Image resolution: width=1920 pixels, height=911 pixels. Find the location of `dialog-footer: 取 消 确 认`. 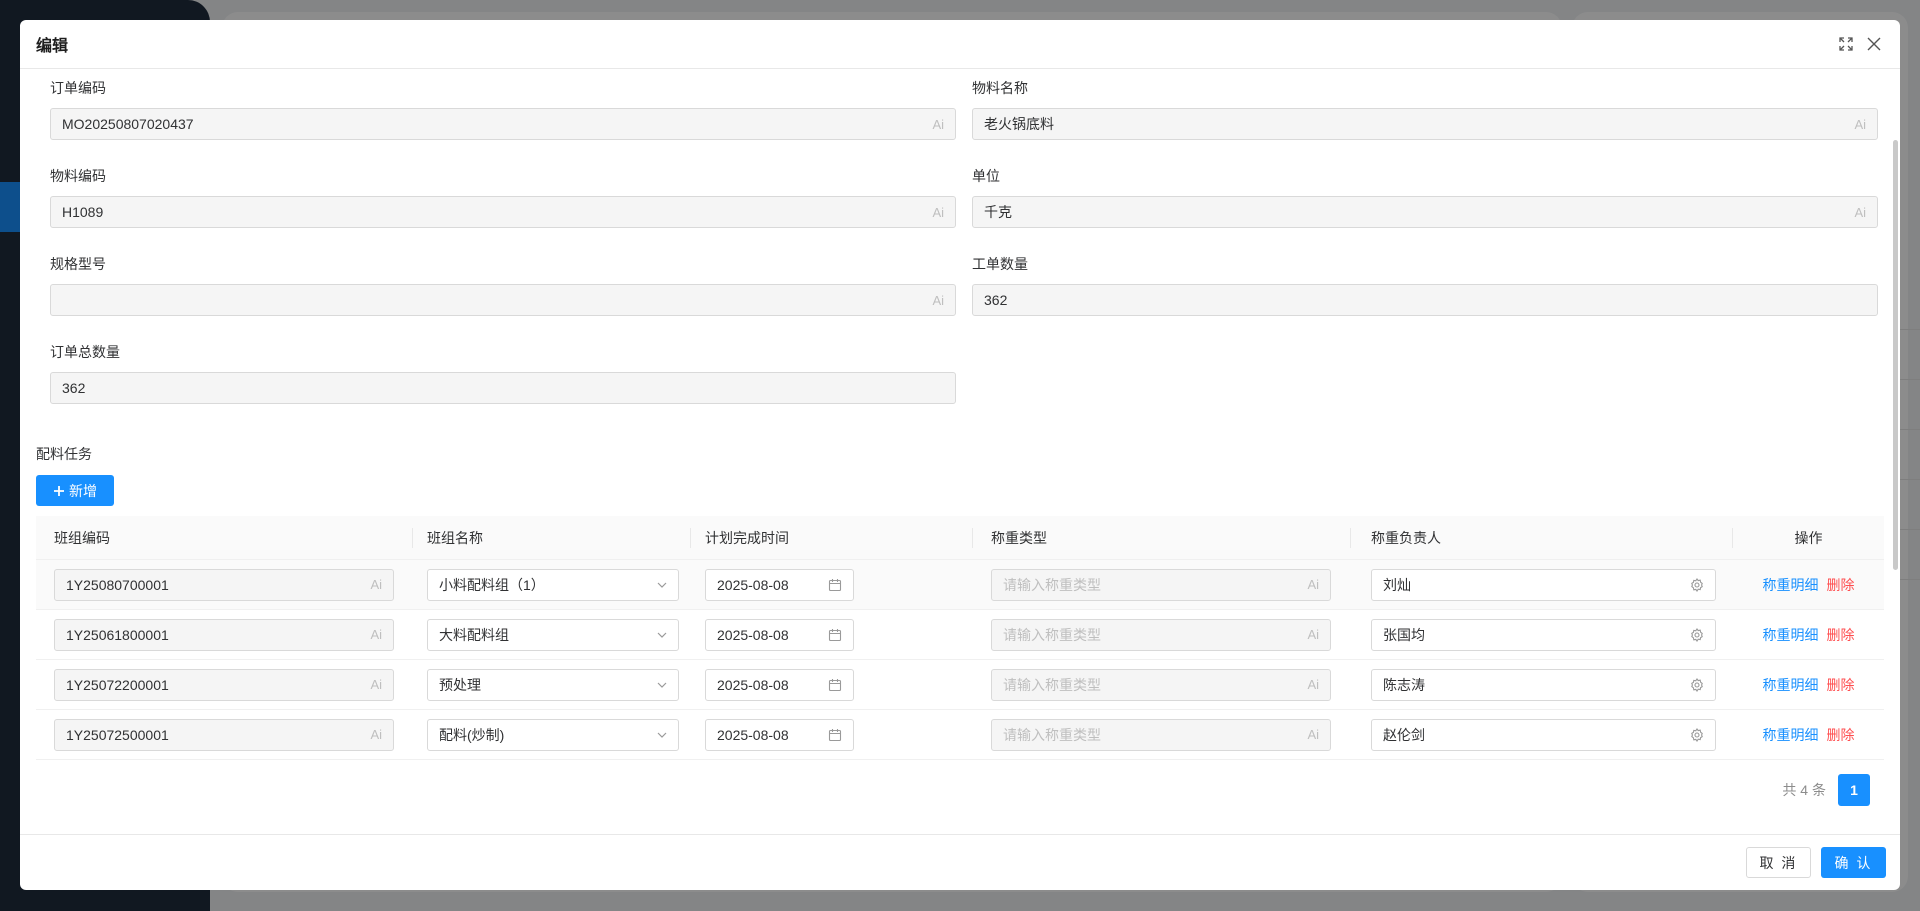

dialog-footer: 取 消 确 认 is located at coordinates (960, 862).